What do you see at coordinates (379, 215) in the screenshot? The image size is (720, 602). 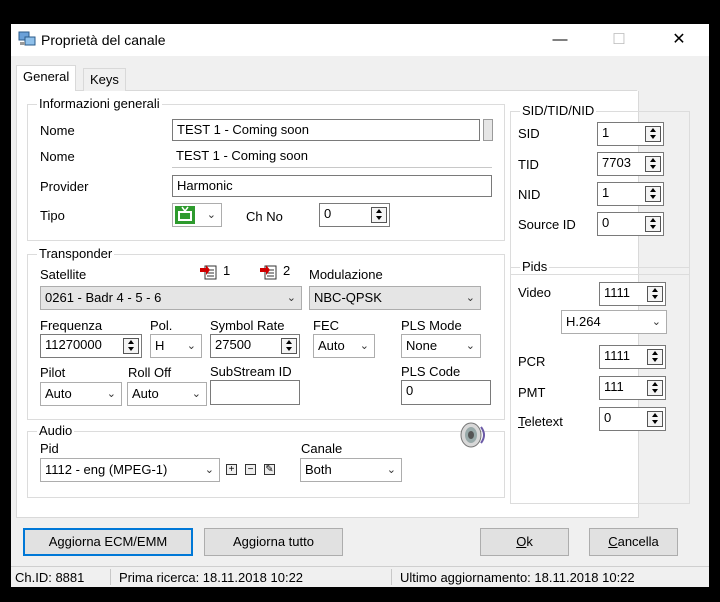 I see `chno-spinner` at bounding box center [379, 215].